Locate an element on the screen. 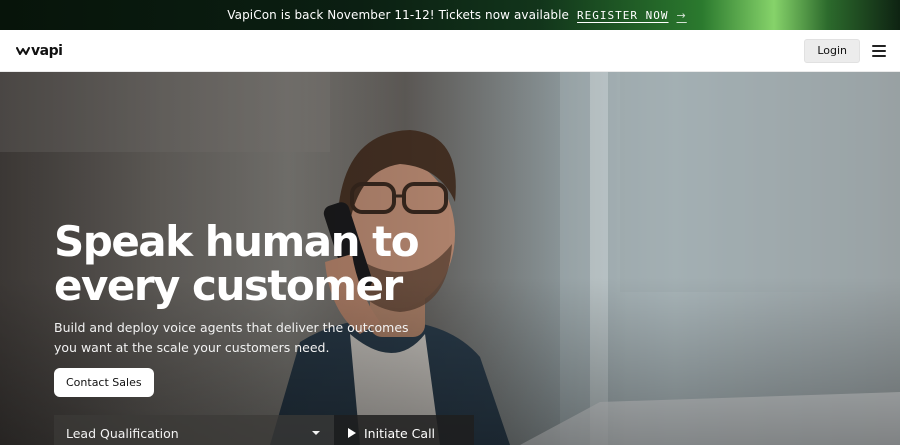 Image resolution: width=900 pixels, height=445 pixels. register-now-label: REGISTER NOW is located at coordinates (623, 15).